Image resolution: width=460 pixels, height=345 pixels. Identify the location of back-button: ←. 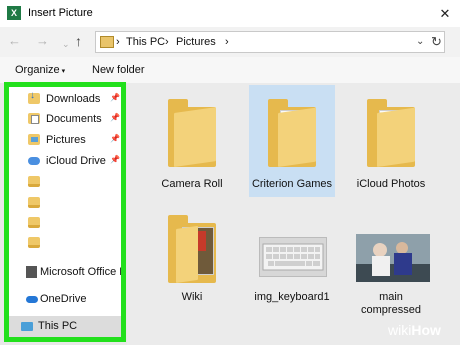
(14, 41).